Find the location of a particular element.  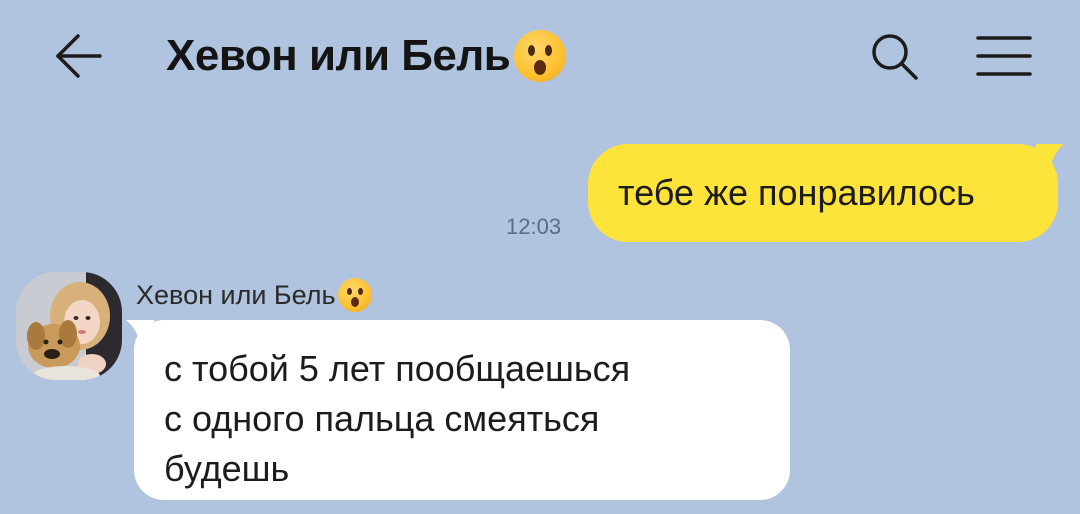

incoming-message-line: с тобой 5 лет пообщаешься is located at coordinates (397, 368).